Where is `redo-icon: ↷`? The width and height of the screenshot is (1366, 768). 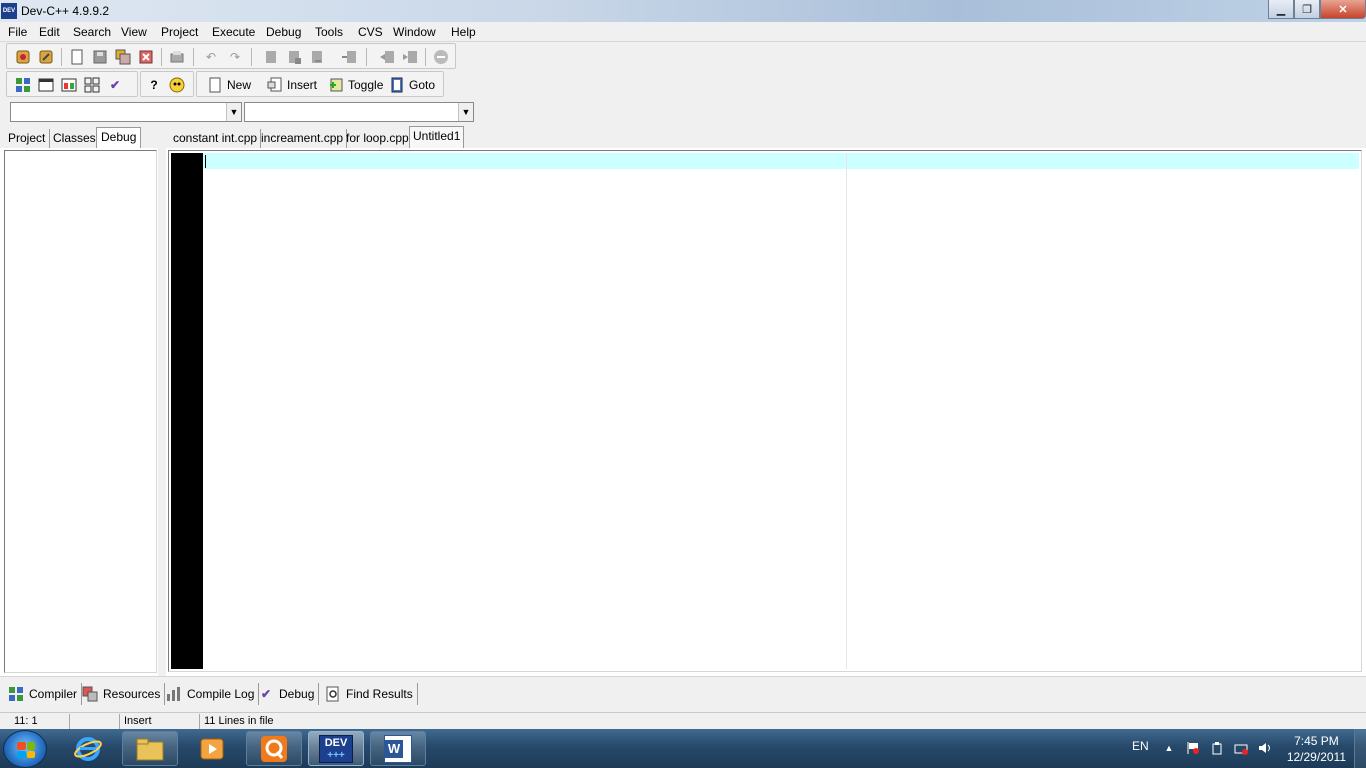
redo-icon: ↷ is located at coordinates (235, 57).